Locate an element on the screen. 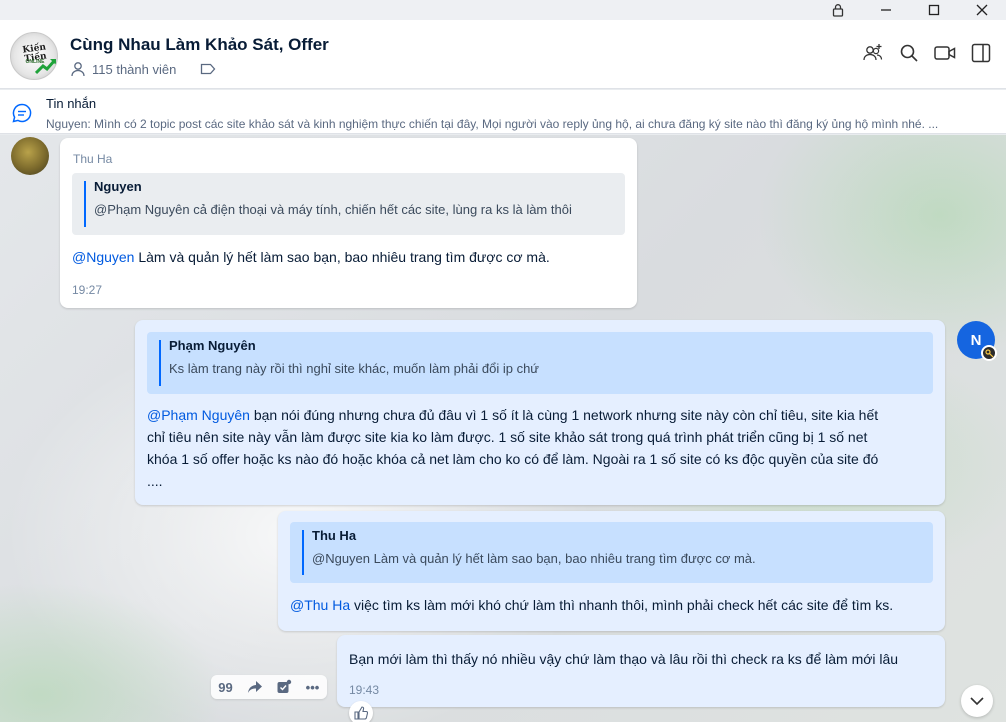  quote-author: Nguyen is located at coordinates (118, 186).